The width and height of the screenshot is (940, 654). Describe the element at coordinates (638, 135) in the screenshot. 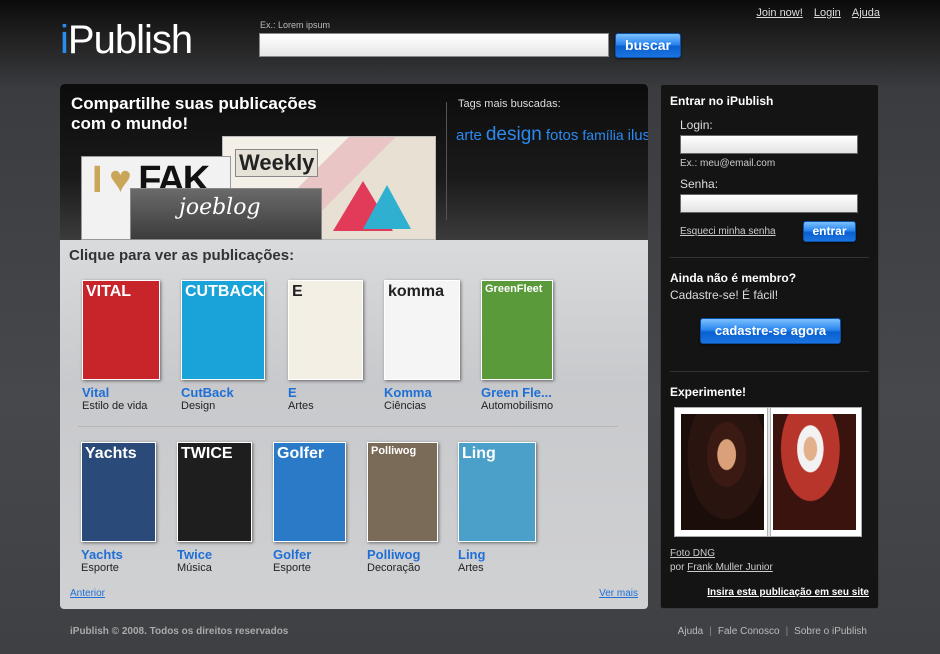

I see `tag-link: ilustração` at that location.